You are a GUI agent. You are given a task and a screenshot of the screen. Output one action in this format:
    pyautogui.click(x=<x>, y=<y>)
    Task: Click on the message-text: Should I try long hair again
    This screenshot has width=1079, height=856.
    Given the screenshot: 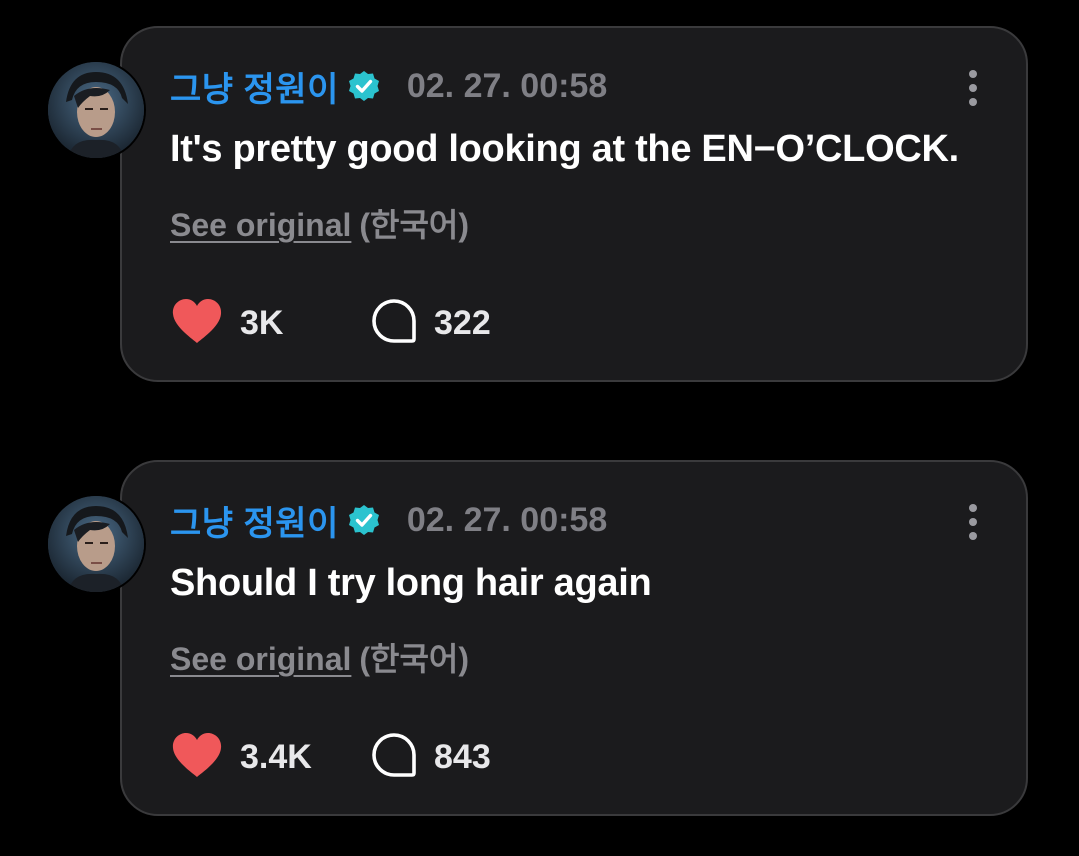 What is the action you would take?
    pyautogui.click(x=411, y=583)
    